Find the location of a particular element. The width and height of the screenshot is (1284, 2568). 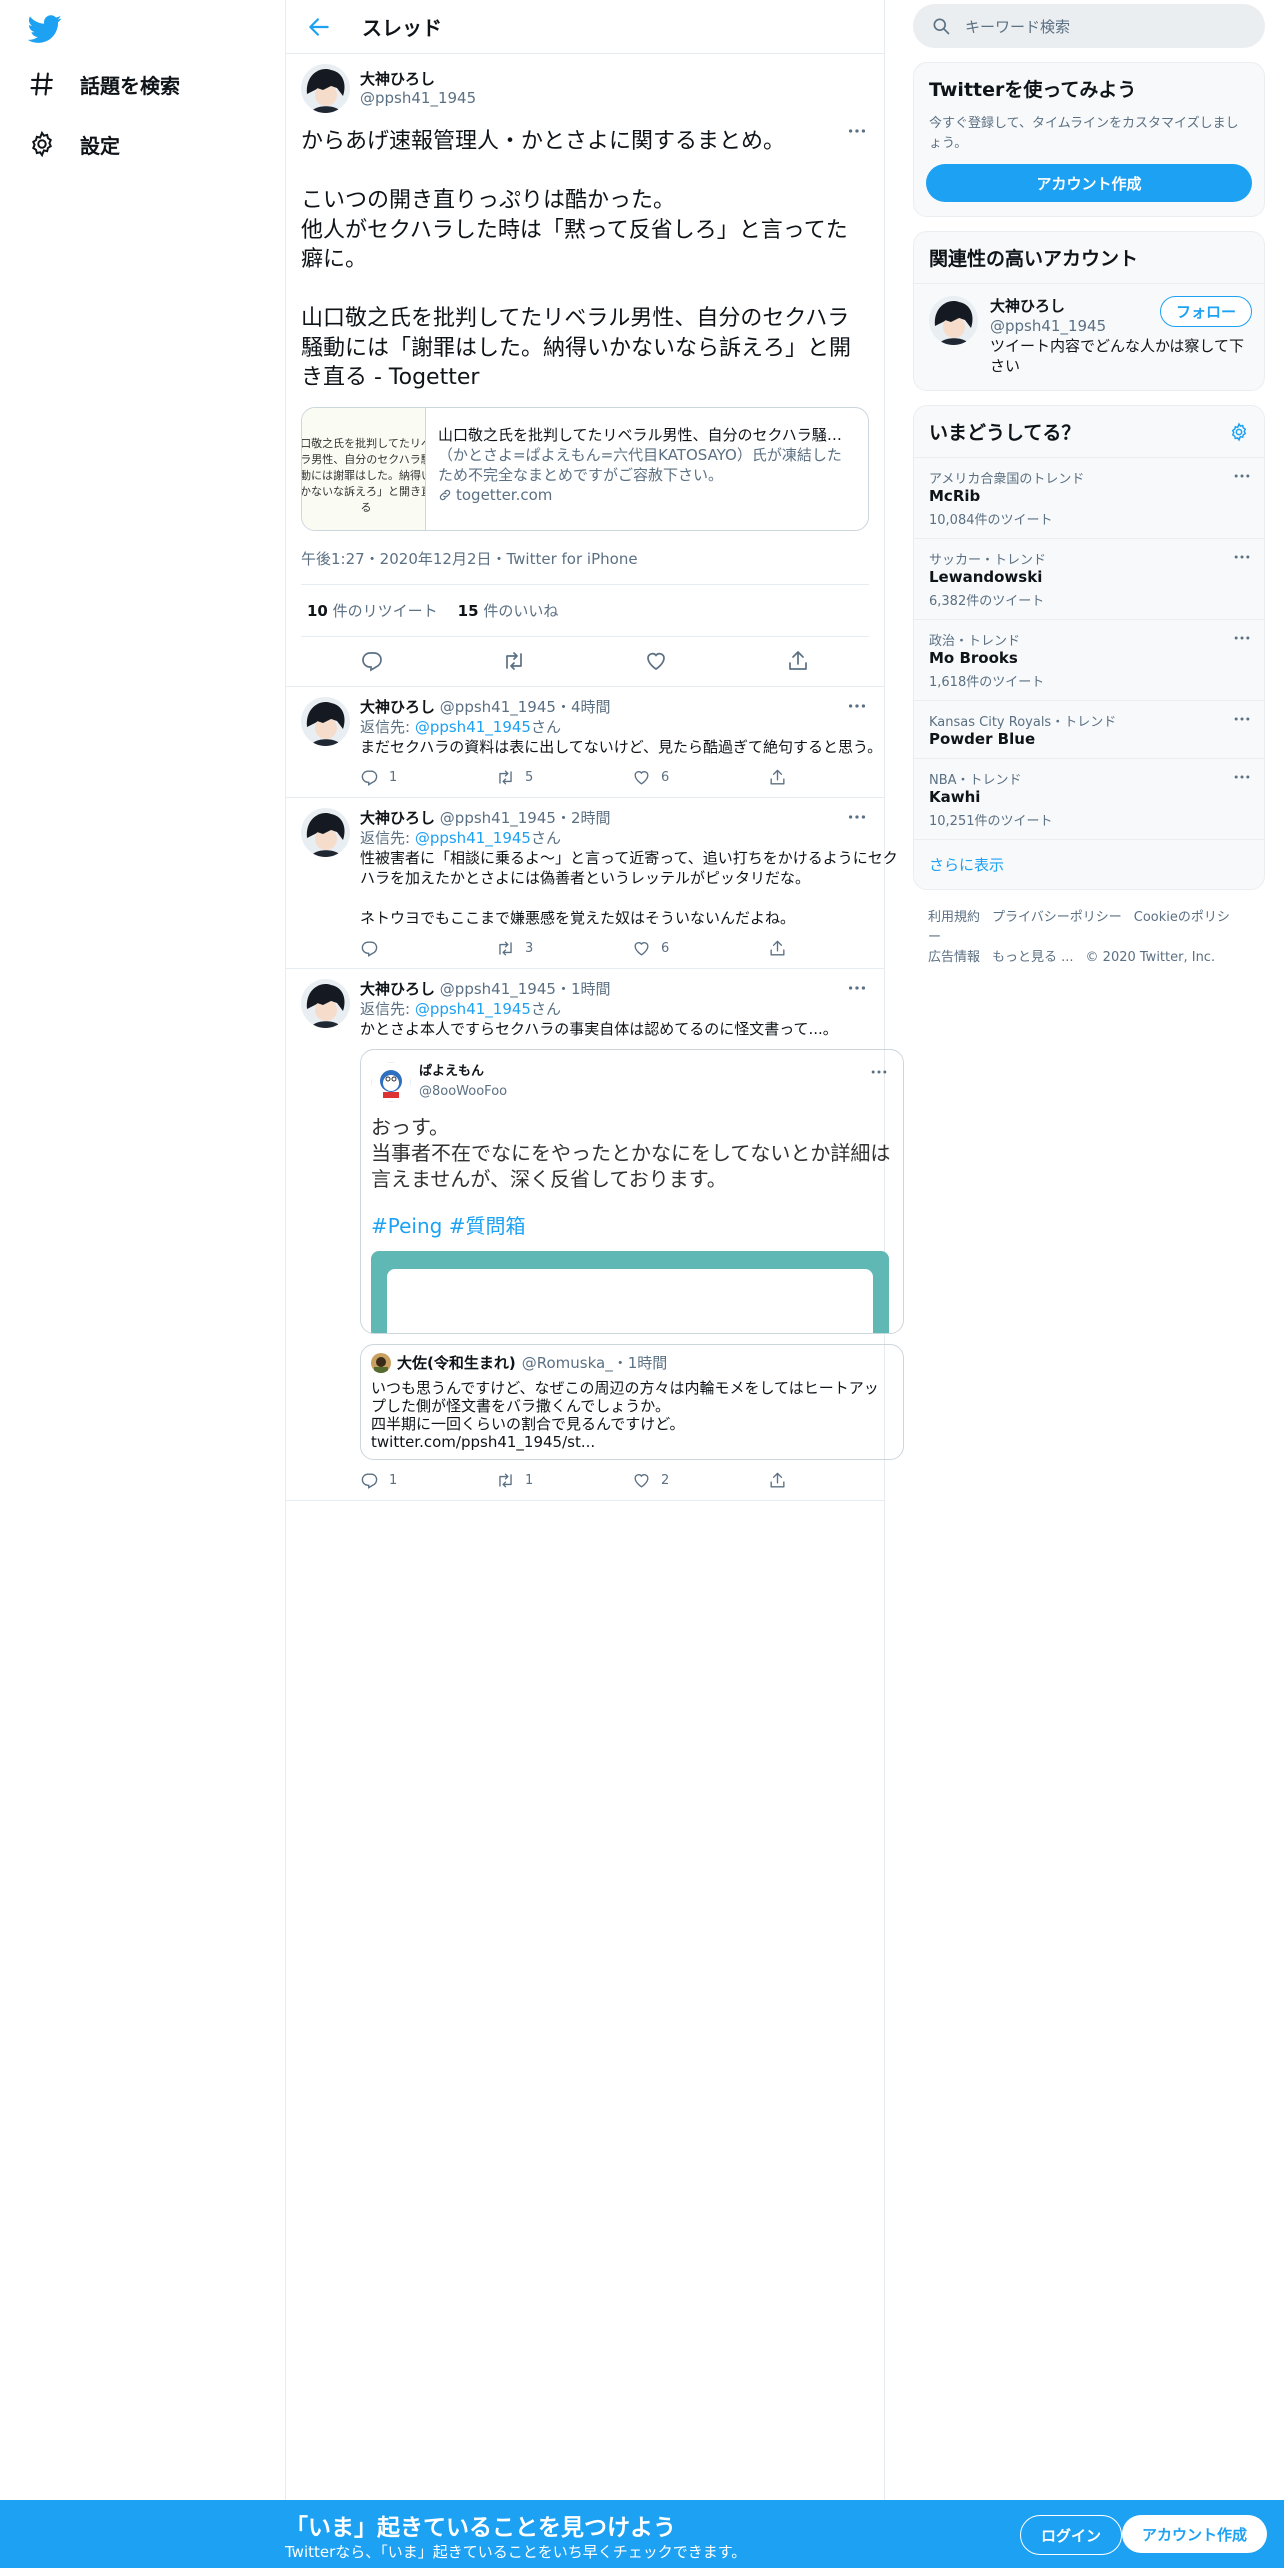

back-arrow-icon is located at coordinates (319, 27).